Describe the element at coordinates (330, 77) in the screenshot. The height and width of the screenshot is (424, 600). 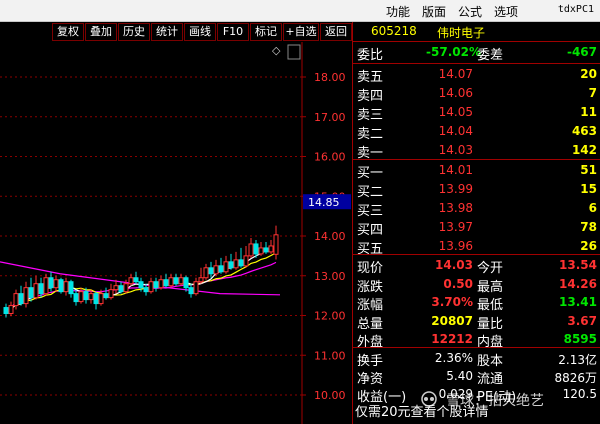
I see `price-tick-label: 18.00` at that location.